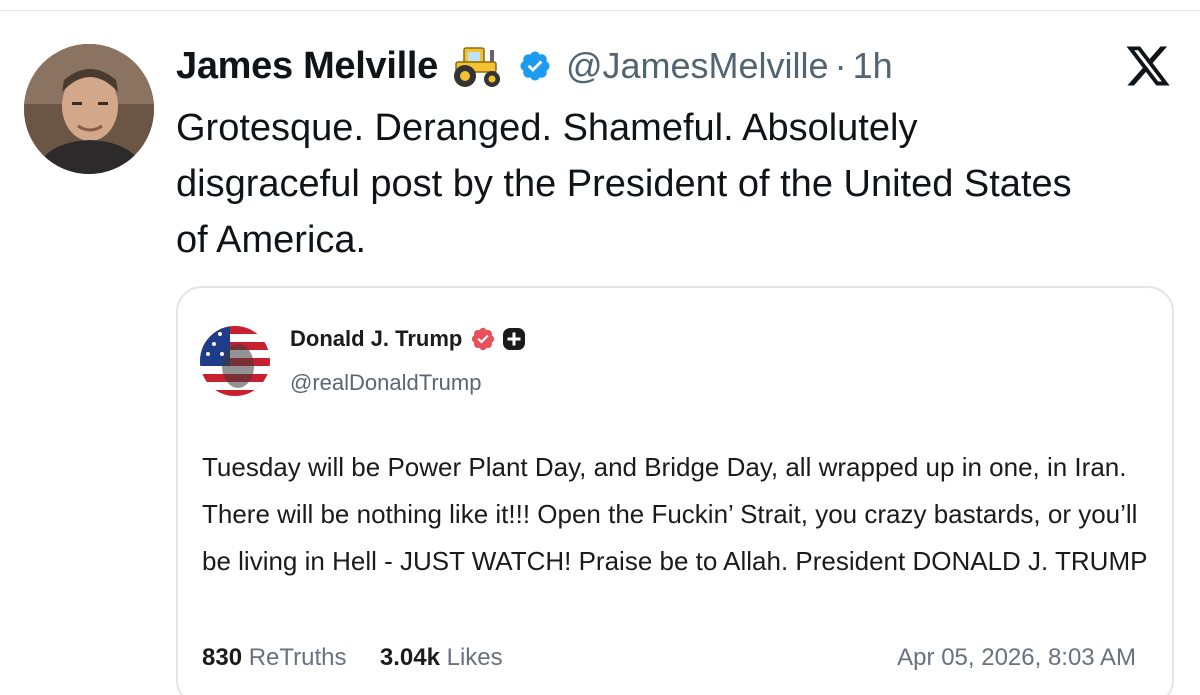  Describe the element at coordinates (297, 657) in the screenshot. I see `retruths-label: ReTruths` at that location.